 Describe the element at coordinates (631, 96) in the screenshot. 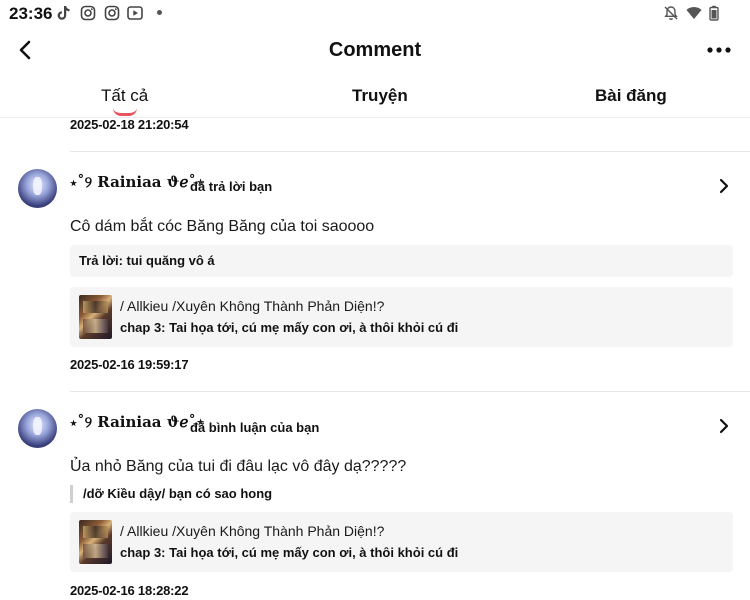

I see `tab-posts: Bài đăng` at that location.